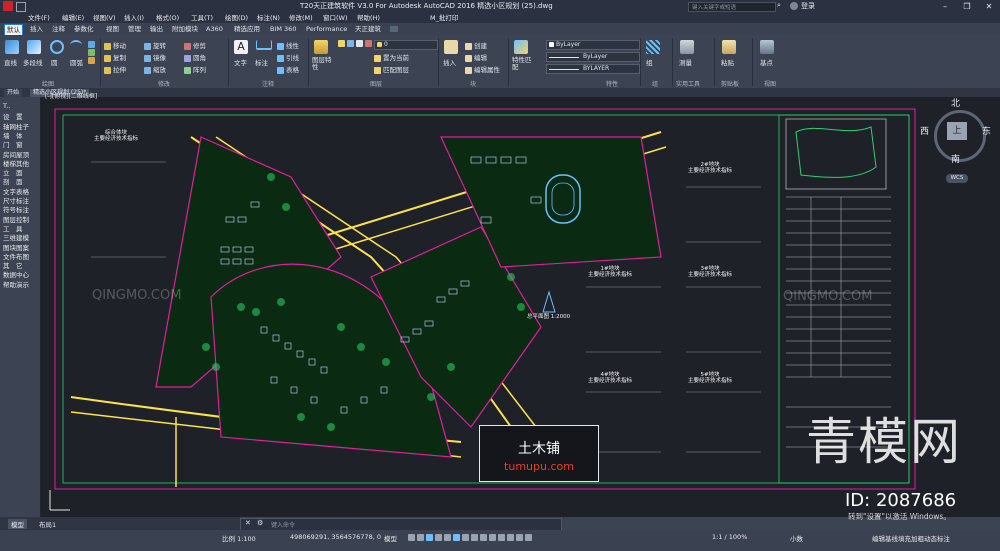 The height and width of the screenshot is (551, 1000). I want to click on close-button: ✕, so click(989, 6).